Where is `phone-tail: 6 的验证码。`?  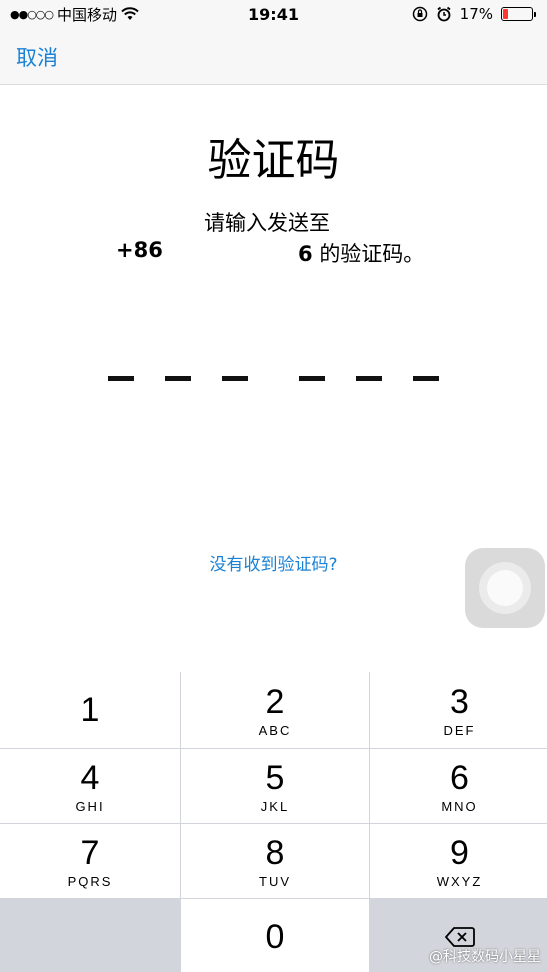 phone-tail: 6 的验证码。 is located at coordinates (361, 253).